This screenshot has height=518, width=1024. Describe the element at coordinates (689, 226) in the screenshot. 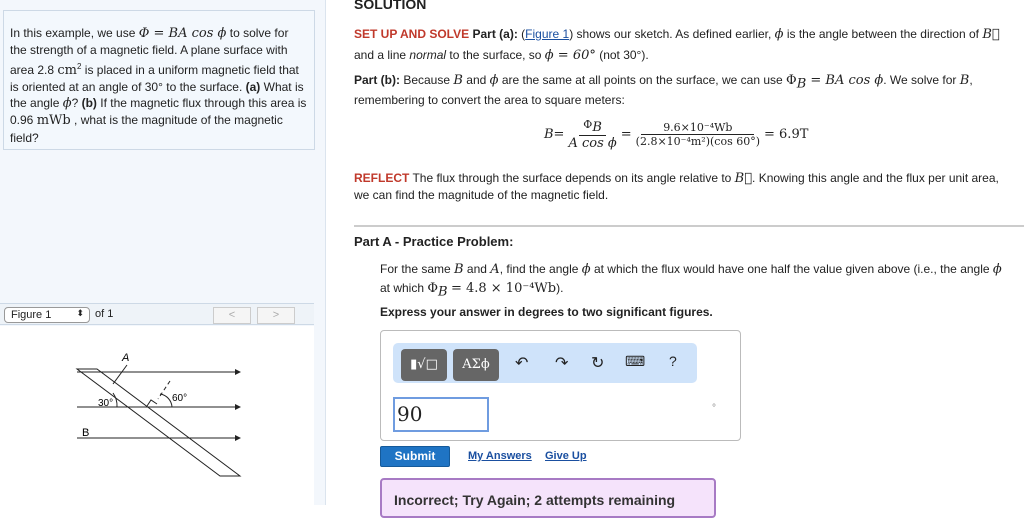

I see `divider` at that location.